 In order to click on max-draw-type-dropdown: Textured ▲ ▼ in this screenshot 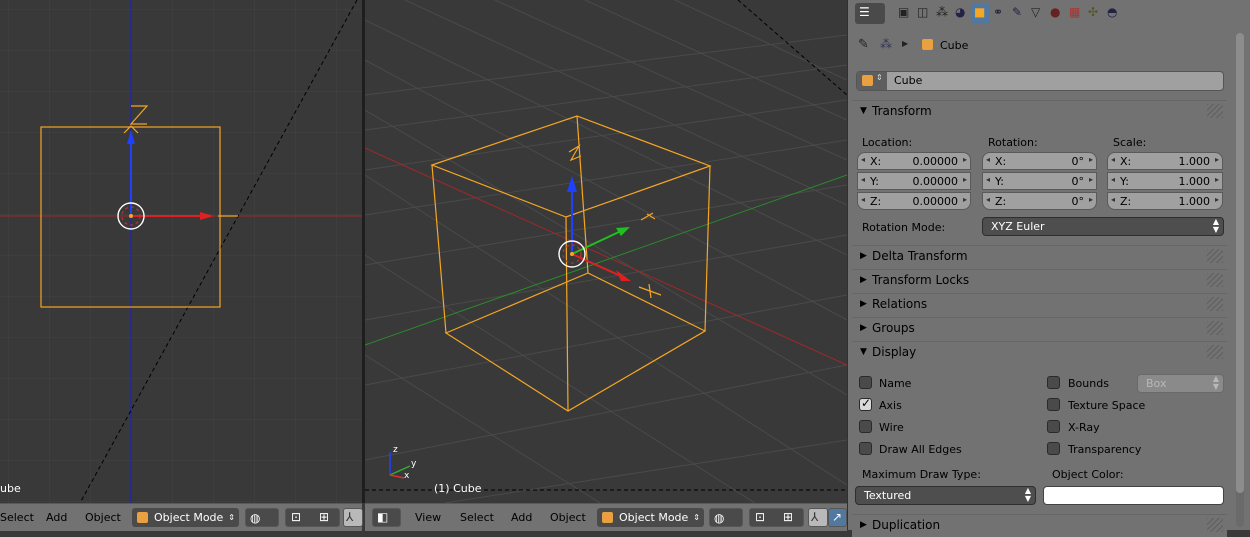, I will do `click(945, 495)`.